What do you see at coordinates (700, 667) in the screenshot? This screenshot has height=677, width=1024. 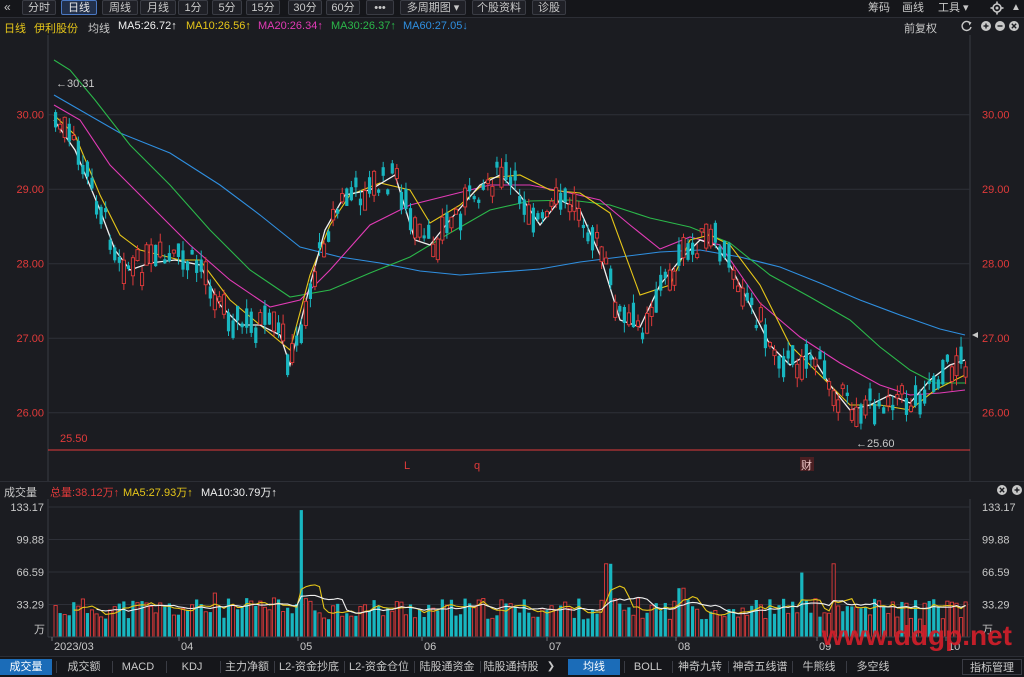 I see `tab-magic-nine: 神奇九转` at bounding box center [700, 667].